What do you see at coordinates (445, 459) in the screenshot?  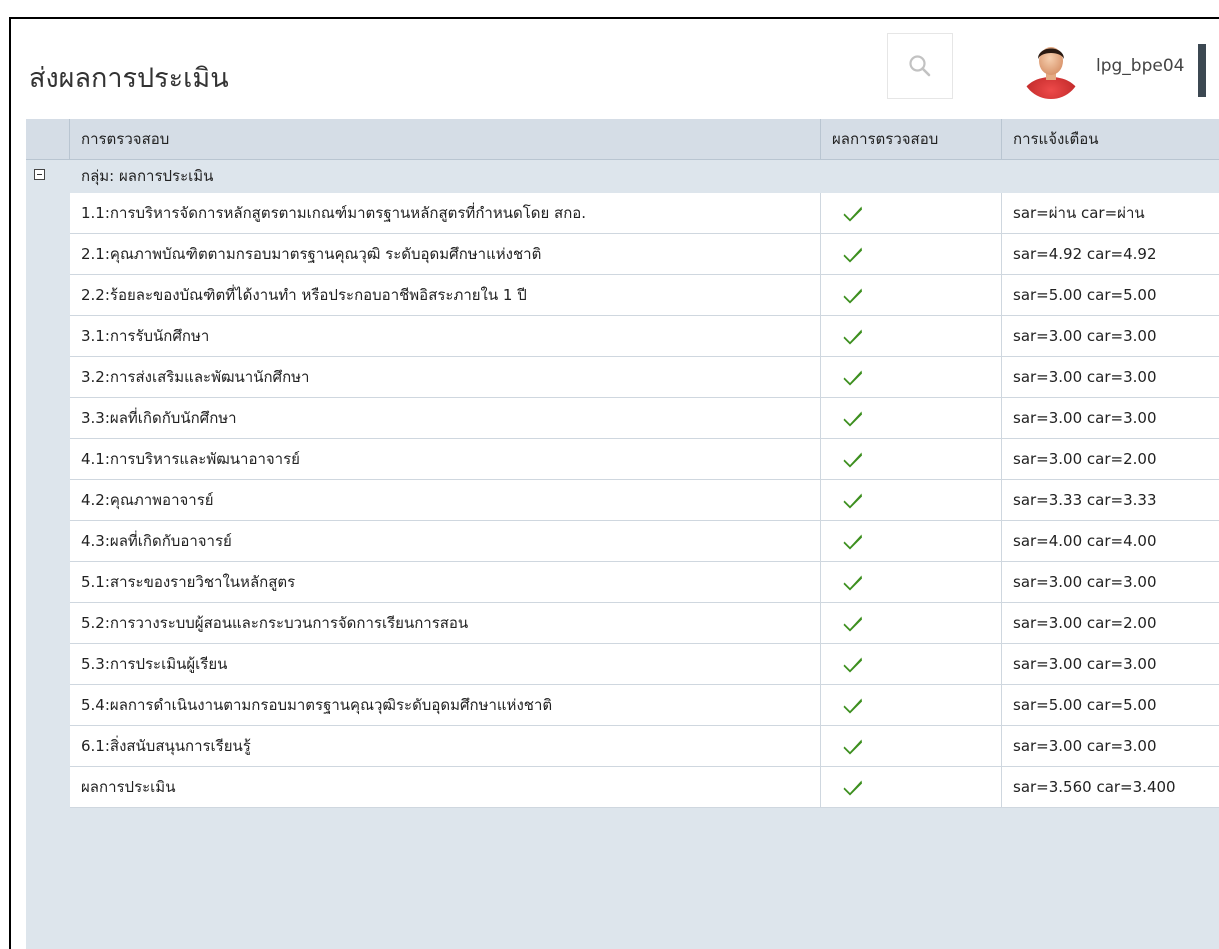 I see `row-check-name: 4.1:การบริหารและพัฒนาอาจารย์` at bounding box center [445, 459].